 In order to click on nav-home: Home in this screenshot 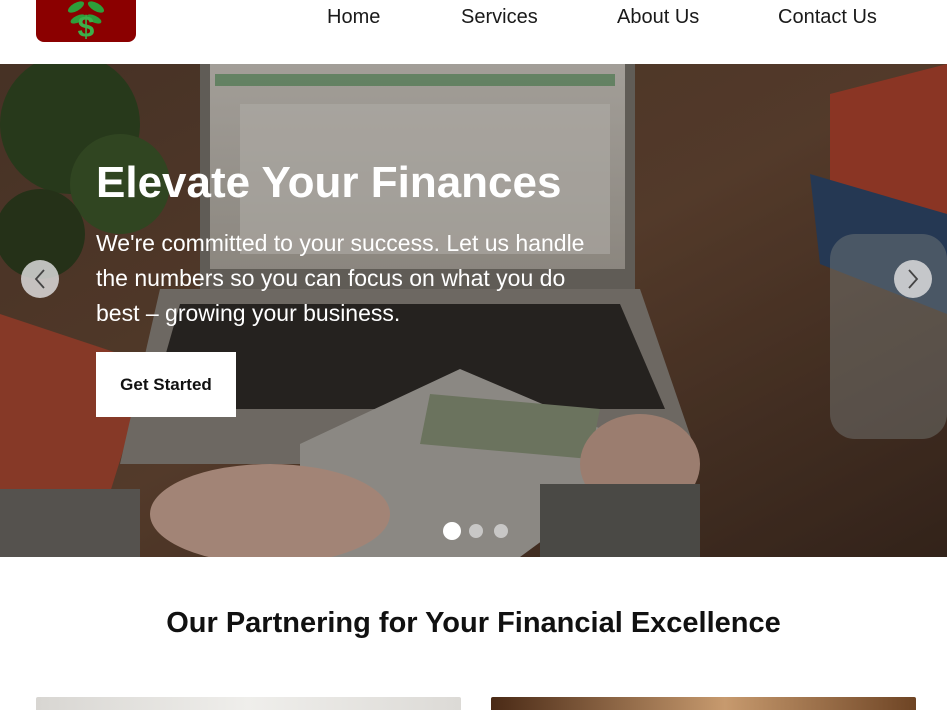, I will do `click(353, 17)`.